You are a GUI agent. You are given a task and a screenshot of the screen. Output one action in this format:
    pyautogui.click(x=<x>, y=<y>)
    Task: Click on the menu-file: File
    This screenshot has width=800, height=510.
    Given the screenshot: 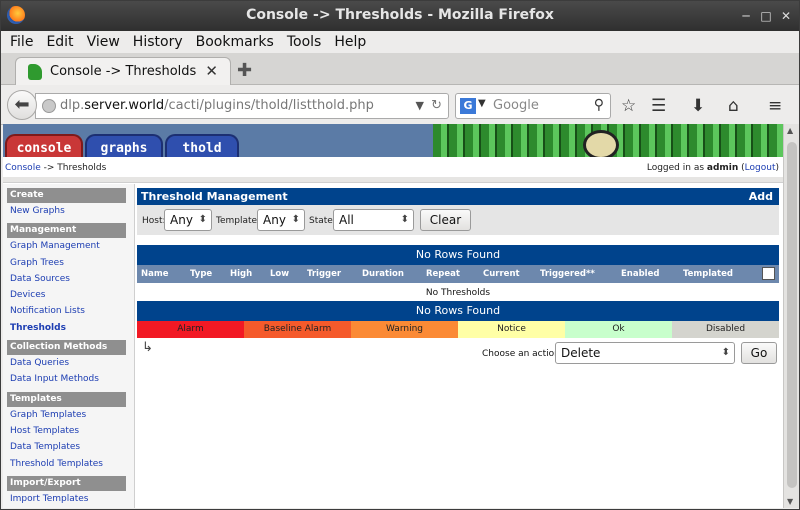 What is the action you would take?
    pyautogui.click(x=21, y=42)
    